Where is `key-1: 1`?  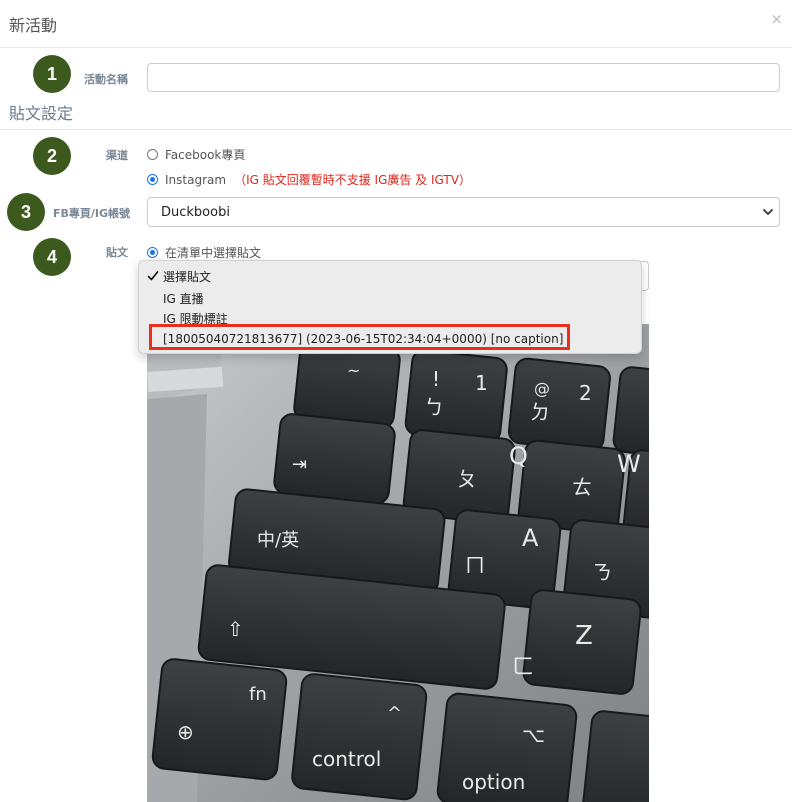 key-1: 1 is located at coordinates (481, 383).